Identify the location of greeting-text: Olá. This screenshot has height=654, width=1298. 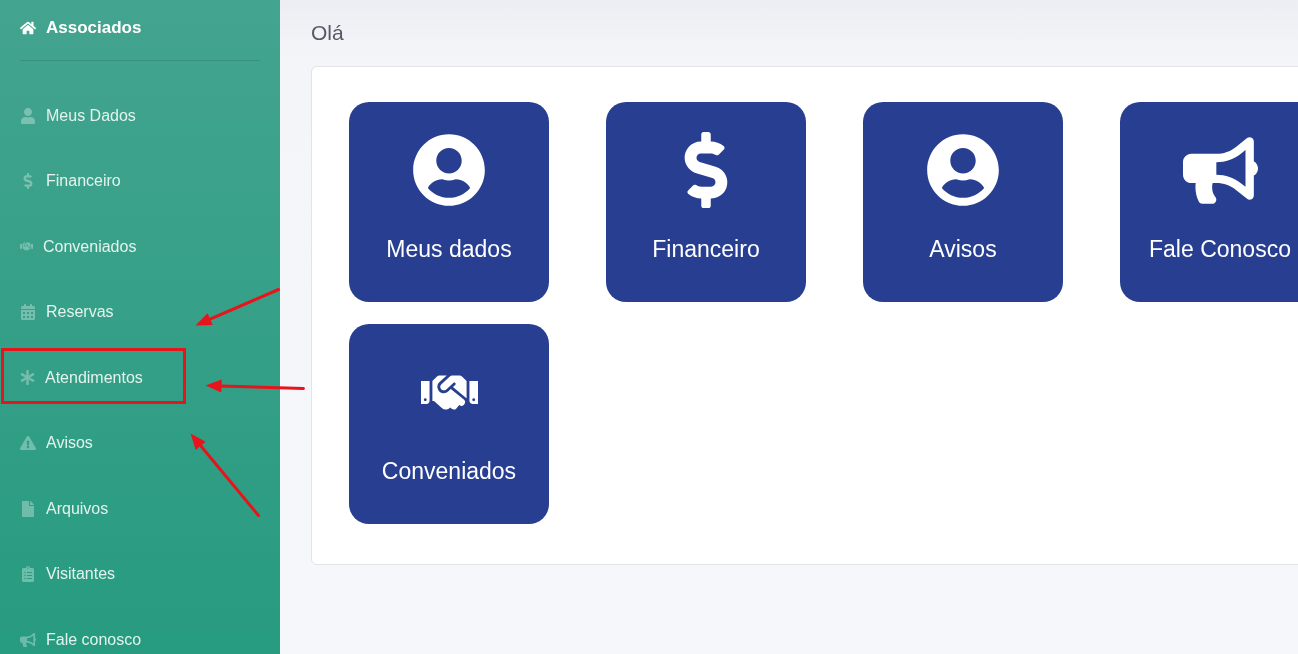
(327, 33).